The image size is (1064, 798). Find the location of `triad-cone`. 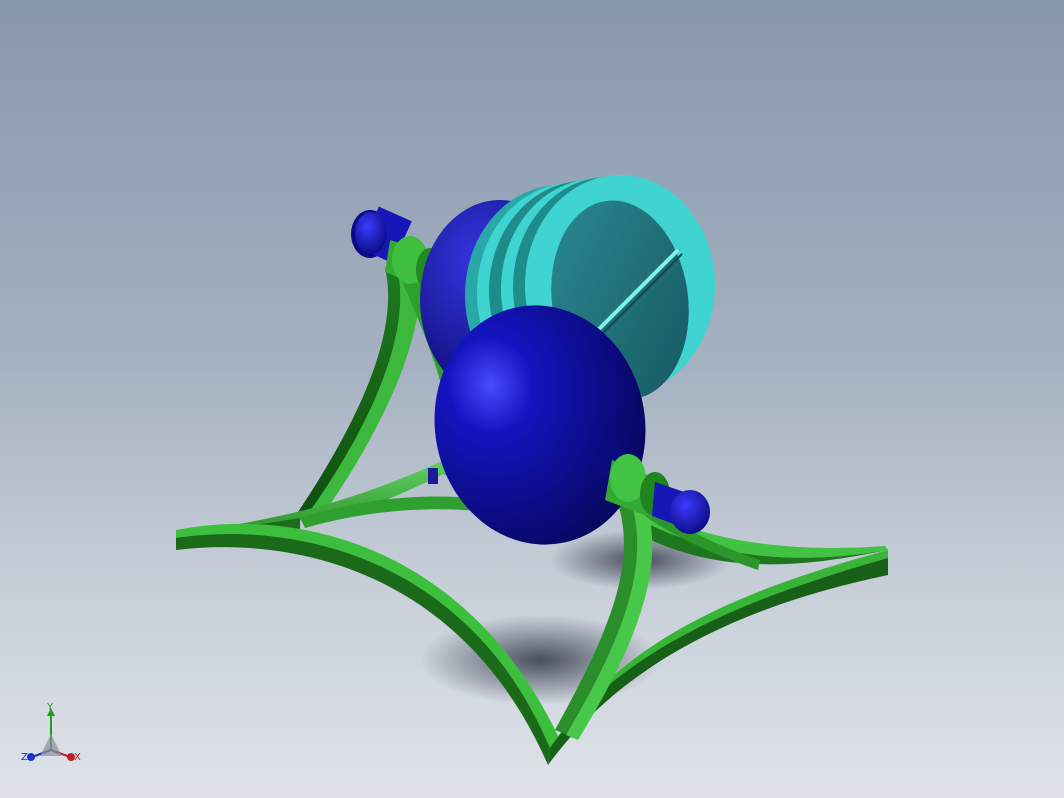

triad-cone is located at coordinates (51, 745).